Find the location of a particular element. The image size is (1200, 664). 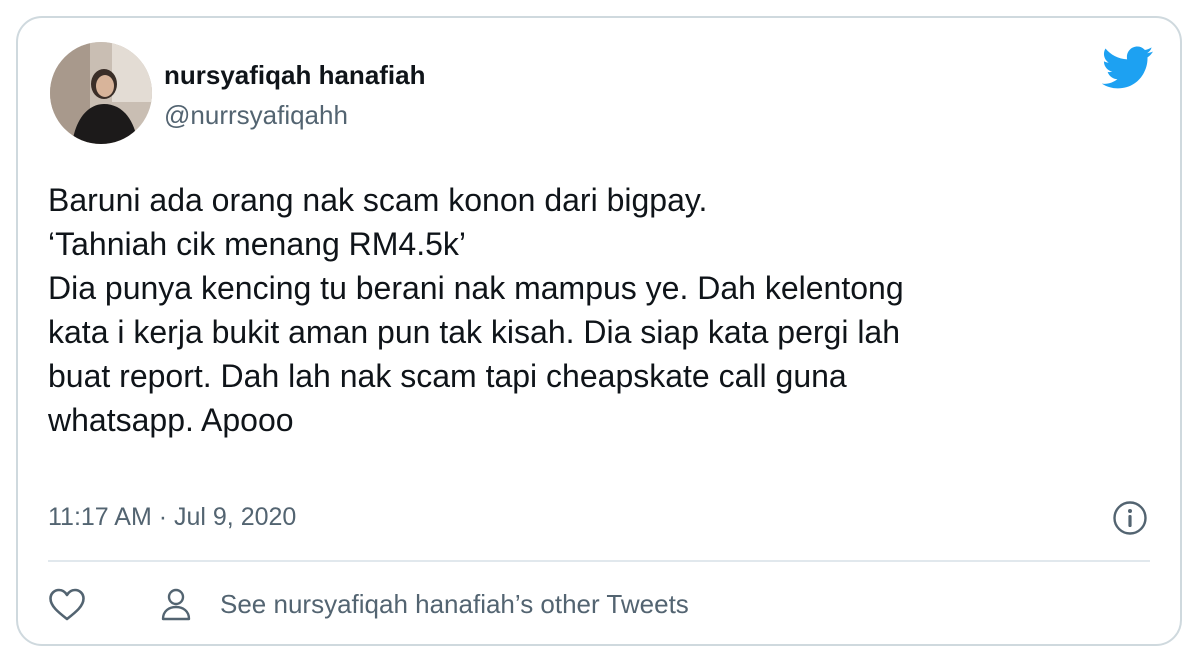

author-handle: @nurrsyafiqahh is located at coordinates (256, 115).